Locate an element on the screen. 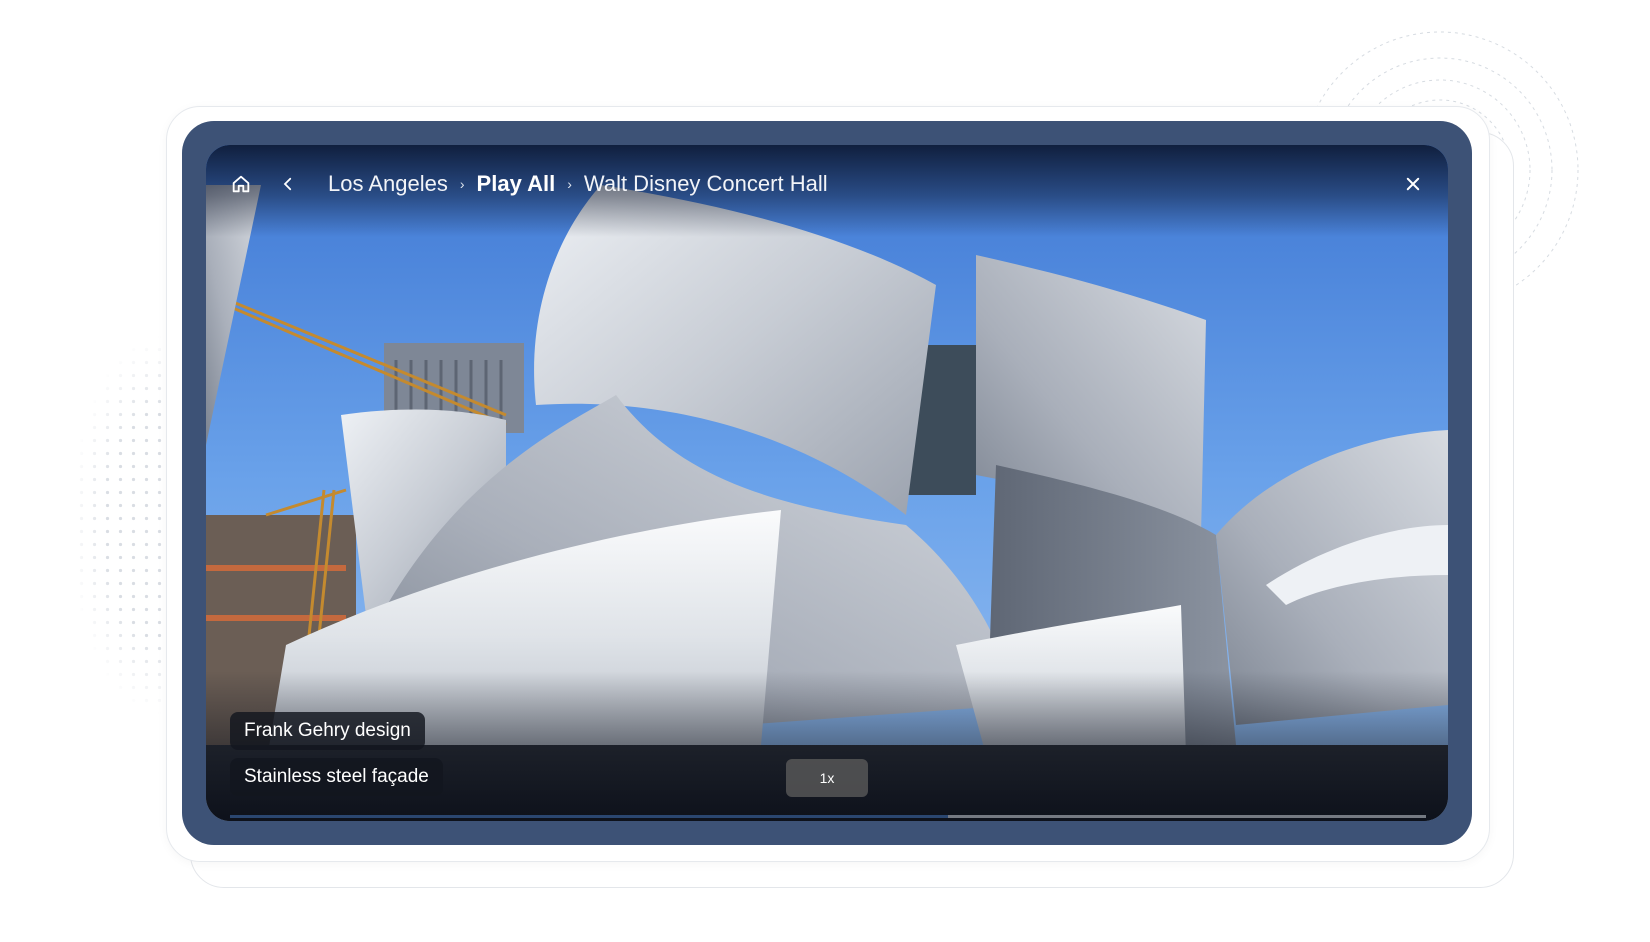 Image resolution: width=1650 pixels, height=942 pixels. feature-tag-facade: Stainless steel façade is located at coordinates (336, 777).